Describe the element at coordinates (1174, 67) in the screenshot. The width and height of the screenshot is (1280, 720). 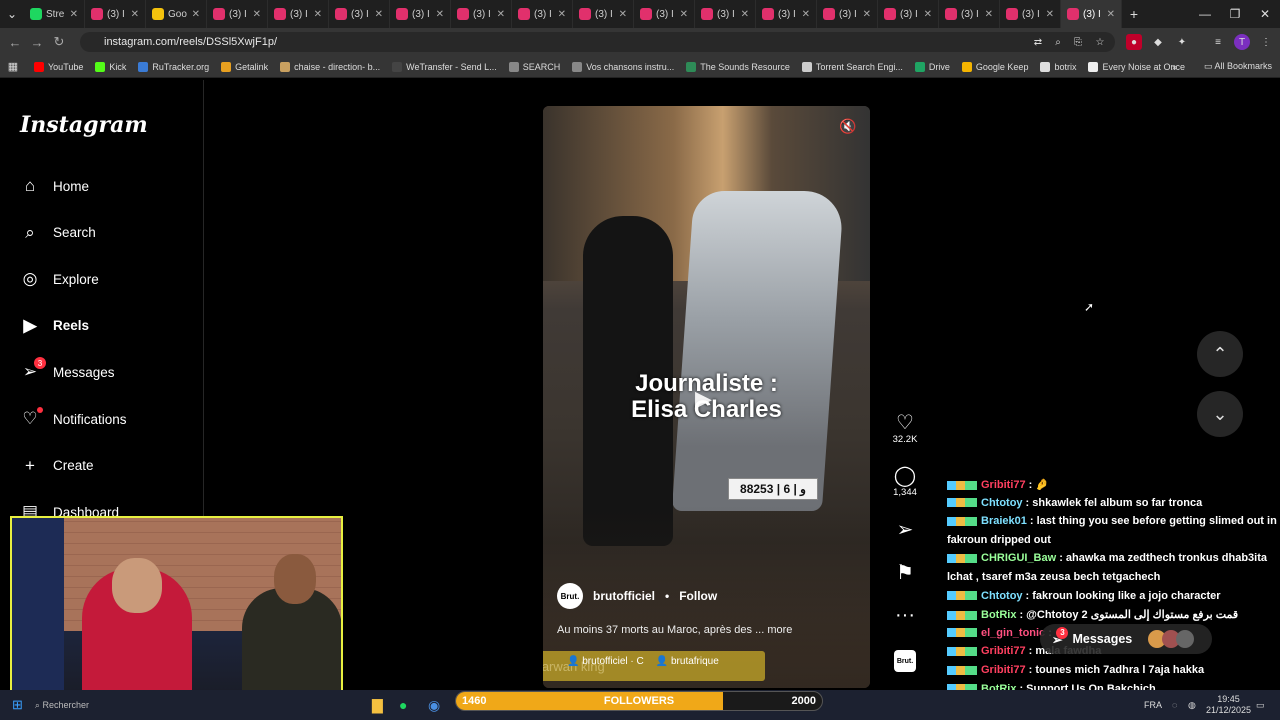
I see `more-bookmarks-icon: »` at that location.